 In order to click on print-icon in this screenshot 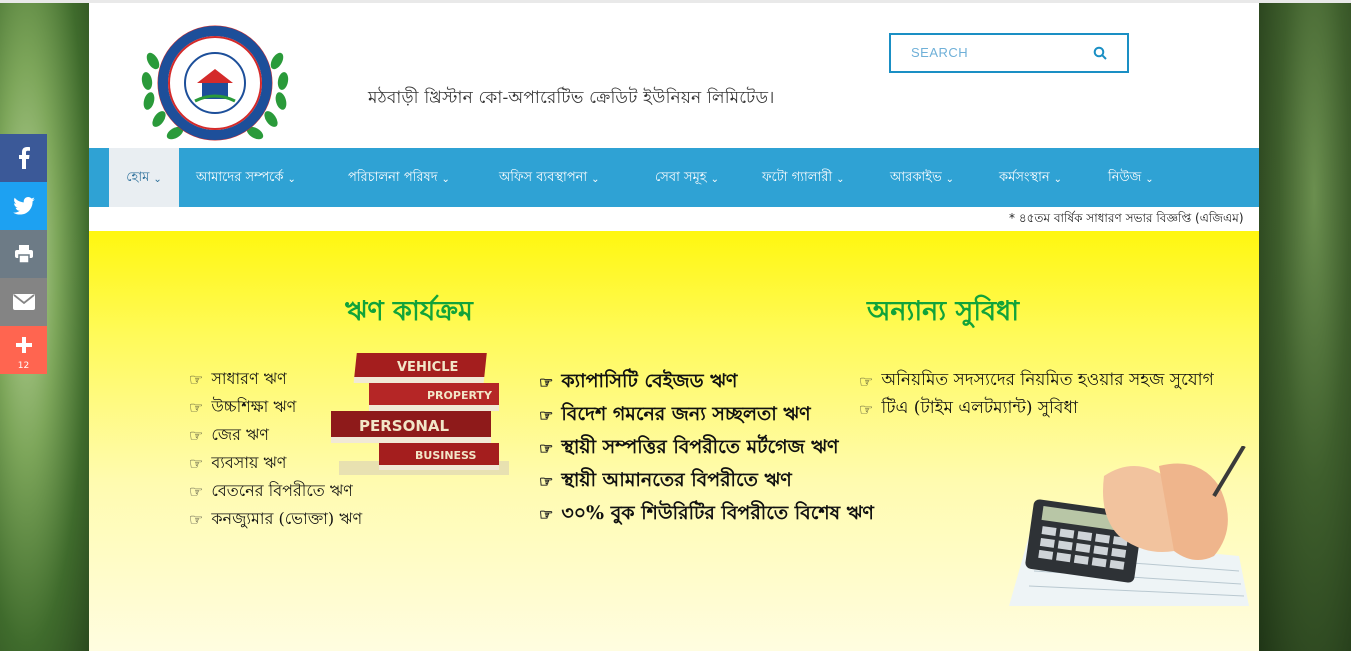, I will do `click(23, 254)`.